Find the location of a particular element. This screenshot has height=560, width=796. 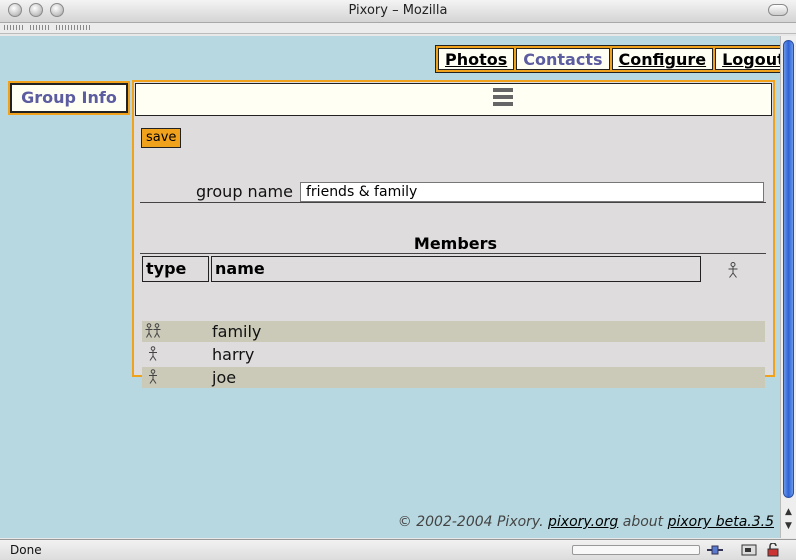

window-title: Pixory – Mozilla is located at coordinates (398, 10).